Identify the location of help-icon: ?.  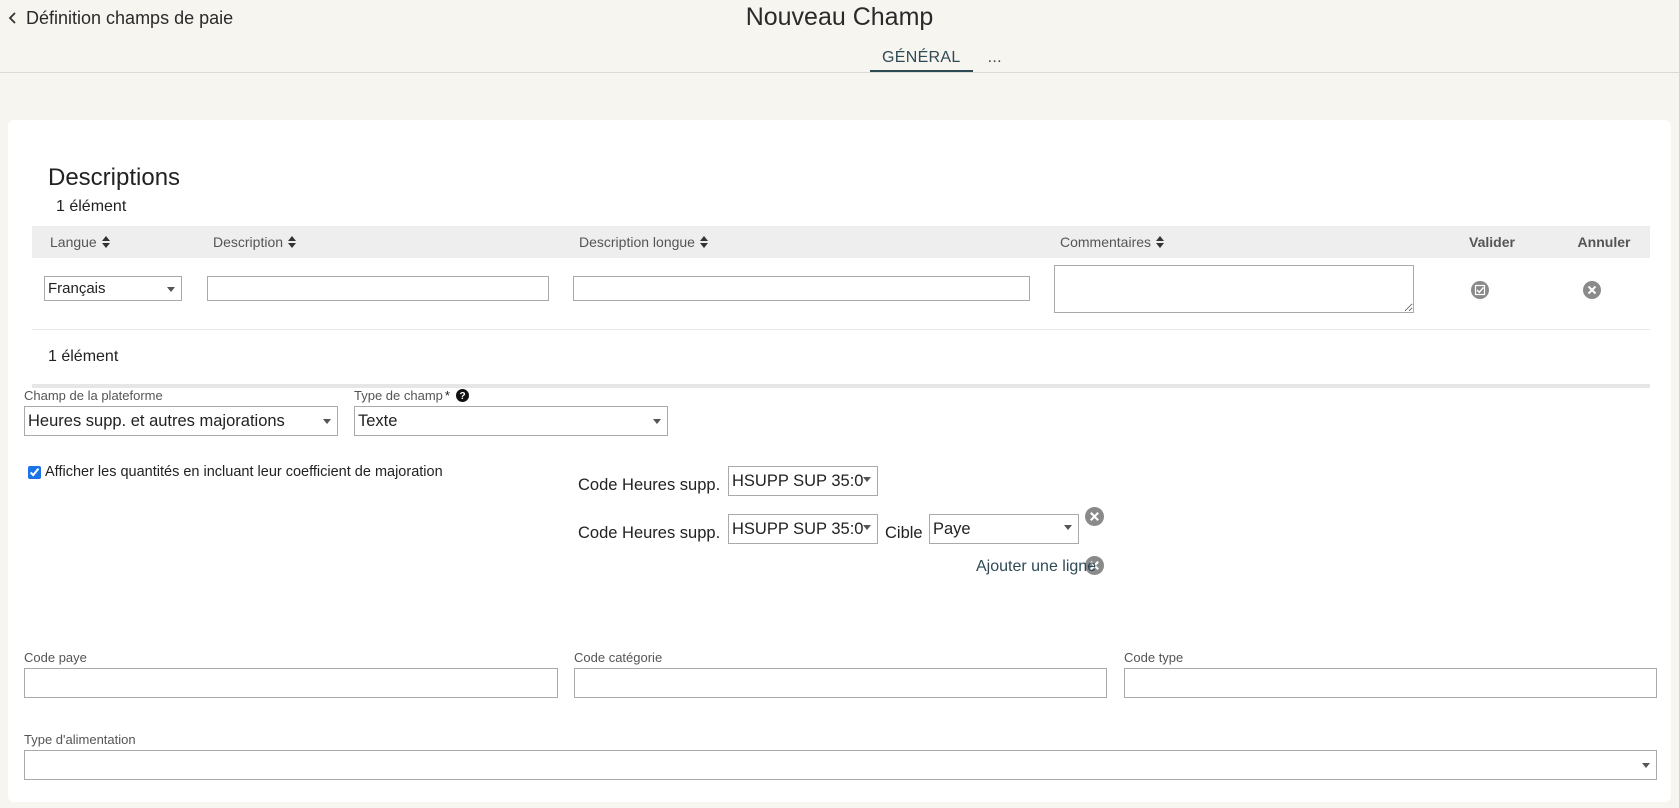
(462, 395).